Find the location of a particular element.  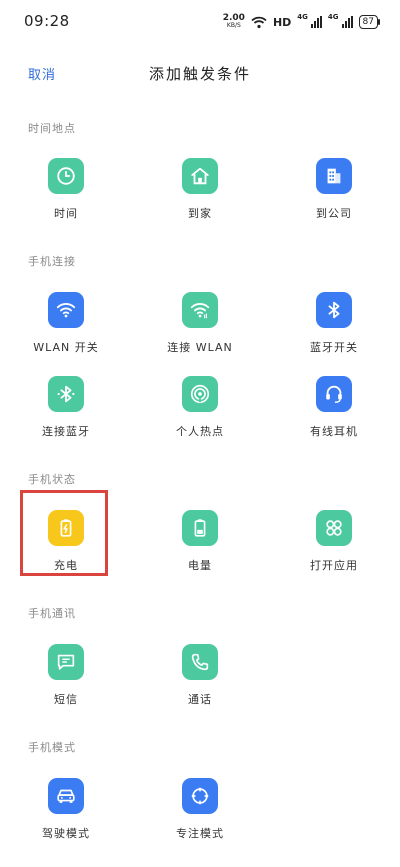

trigger-battery-level: 电量 is located at coordinates (200, 541).